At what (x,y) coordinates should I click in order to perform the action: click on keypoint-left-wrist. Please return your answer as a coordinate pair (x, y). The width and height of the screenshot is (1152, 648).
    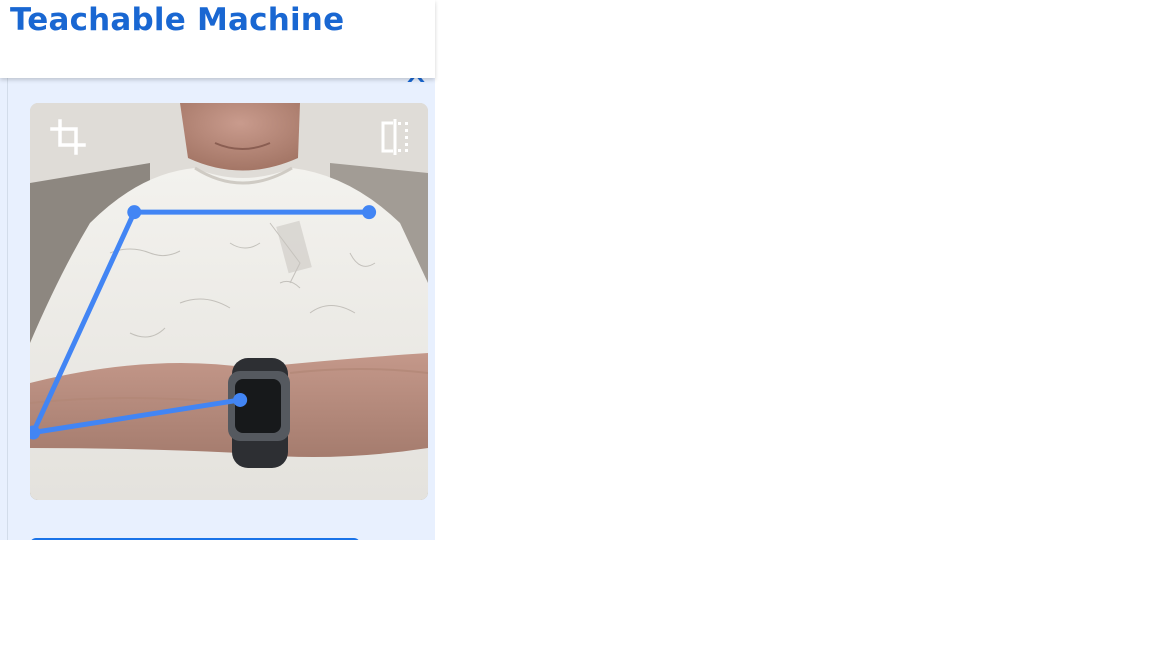
    Looking at the image, I should click on (240, 399).